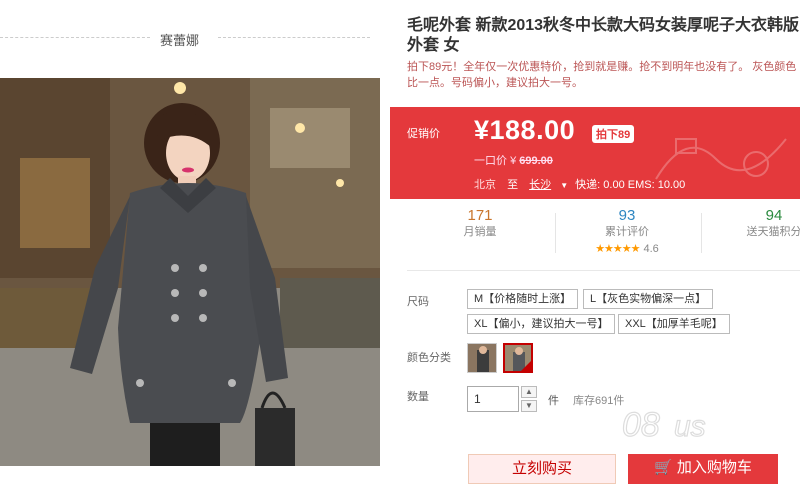 This screenshot has height=484, width=800. I want to click on size-option-xxl: XXL【加厚羊毛呢】, so click(674, 324).